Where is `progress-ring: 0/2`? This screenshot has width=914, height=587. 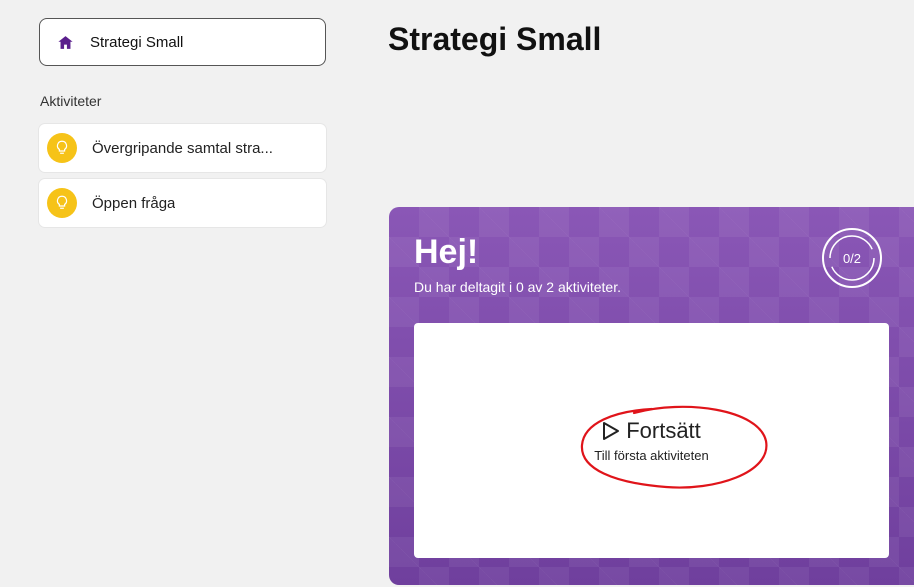 progress-ring: 0/2 is located at coordinates (852, 258).